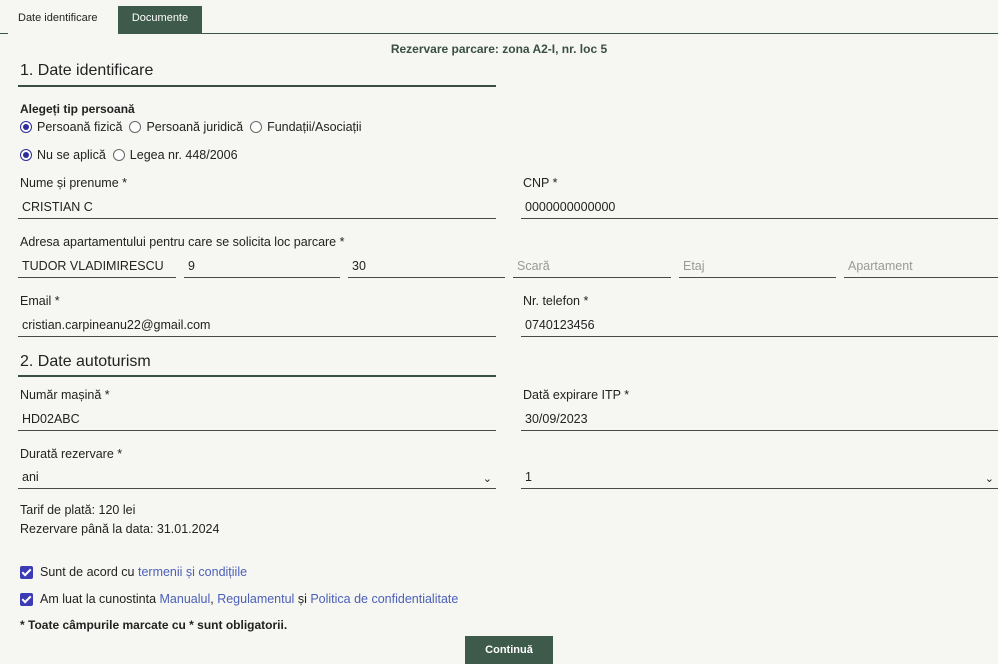  I want to click on itp-date-input: 30/09/2023, so click(759, 420).